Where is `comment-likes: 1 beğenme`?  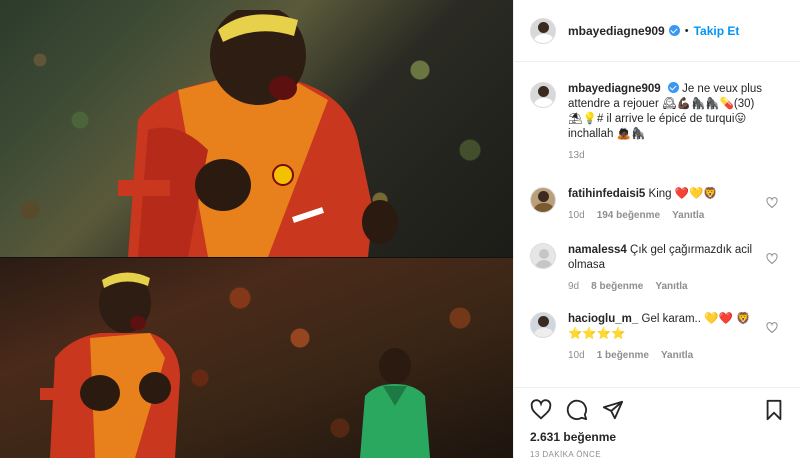 comment-likes: 1 beğenme is located at coordinates (623, 355).